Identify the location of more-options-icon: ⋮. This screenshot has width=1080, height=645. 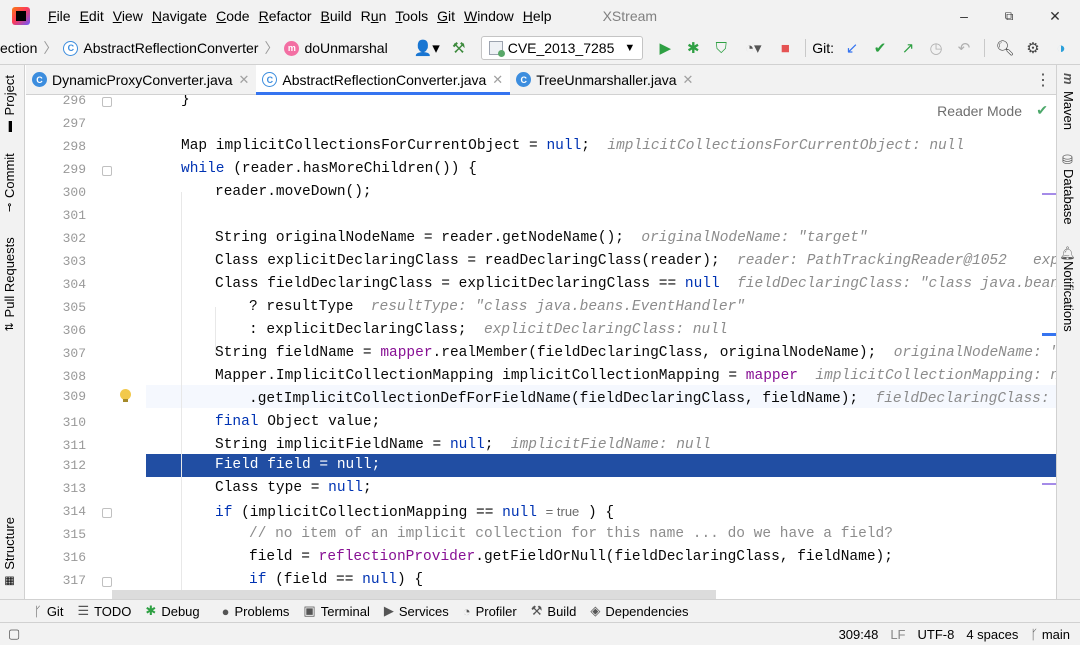
(1043, 79).